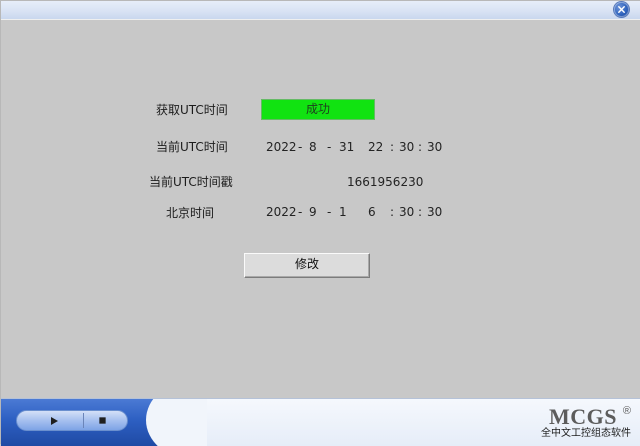  What do you see at coordinates (583, 416) in the screenshot?
I see `brand-logo: MCGS` at bounding box center [583, 416].